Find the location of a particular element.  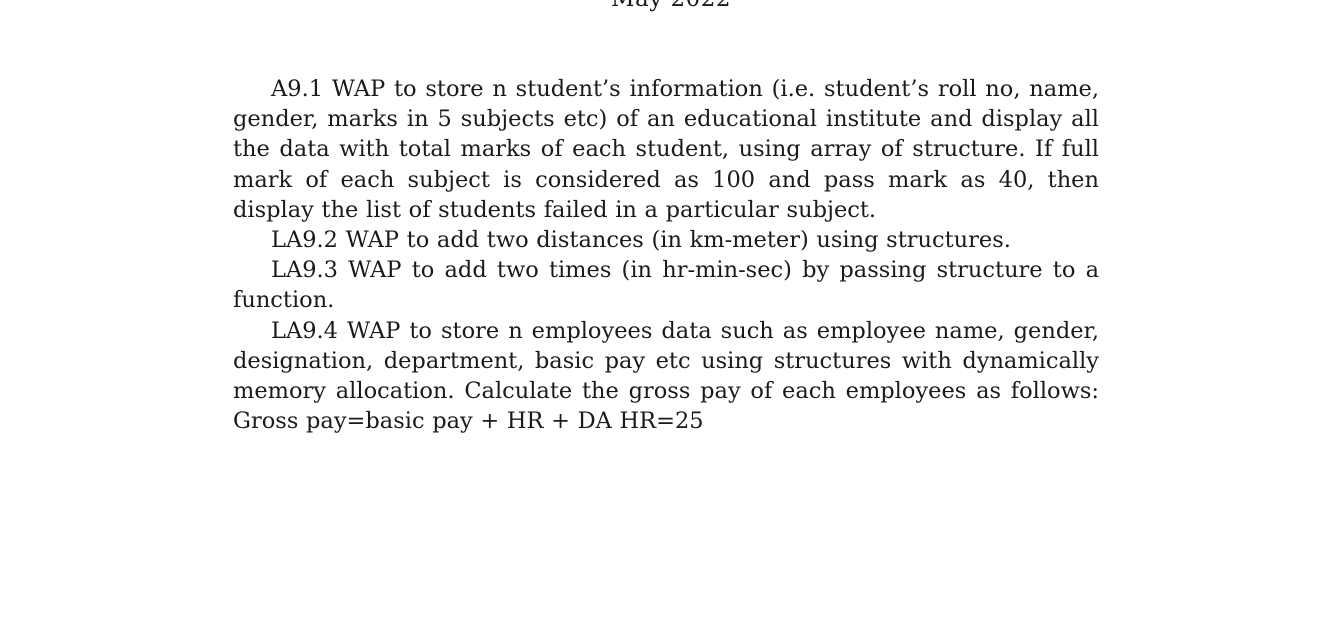

header-date: May 2022 is located at coordinates (671, 7).